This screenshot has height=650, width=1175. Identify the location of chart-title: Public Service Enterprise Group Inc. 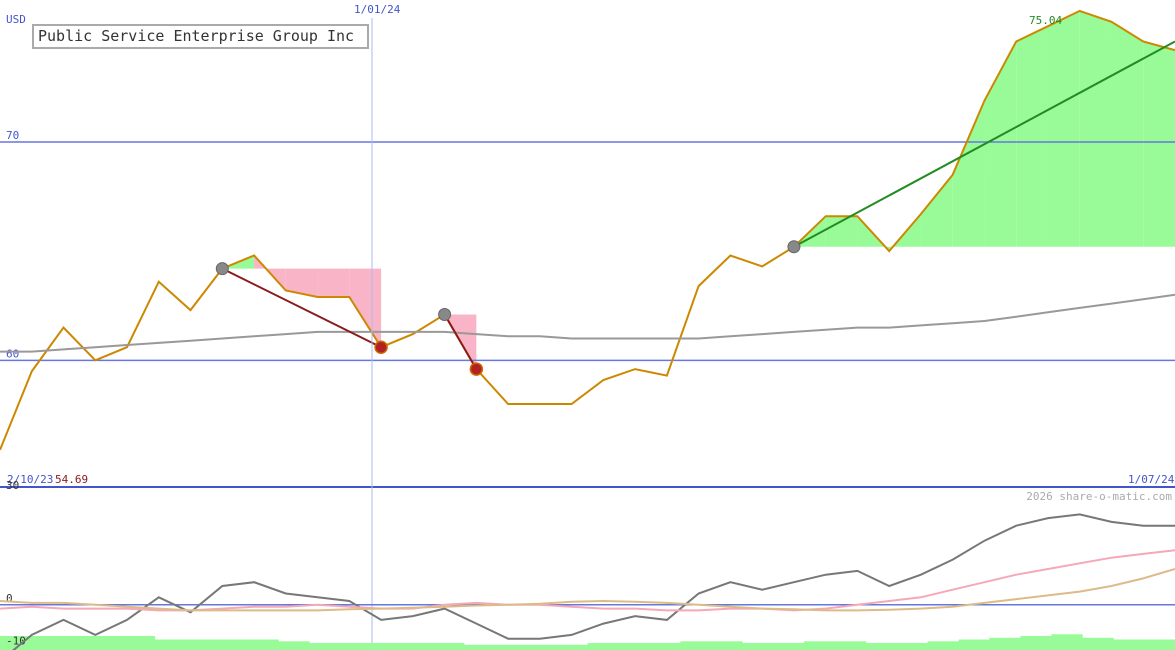
(196, 36).